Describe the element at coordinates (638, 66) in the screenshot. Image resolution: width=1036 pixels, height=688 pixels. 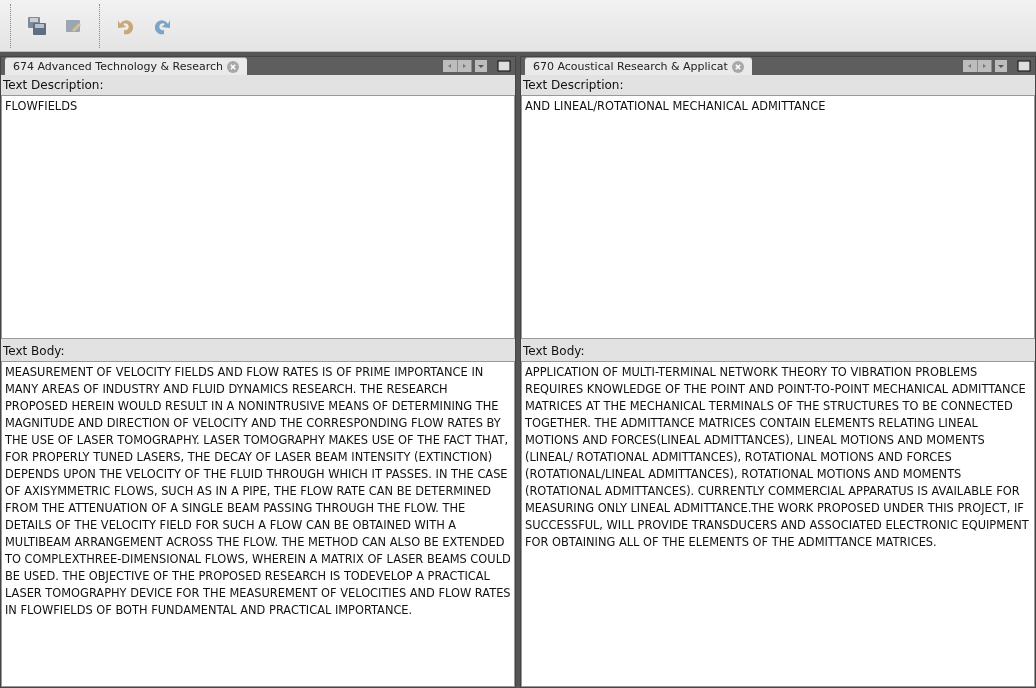
I see `document-tab: 670 Acoustical Research & Applicat` at that location.